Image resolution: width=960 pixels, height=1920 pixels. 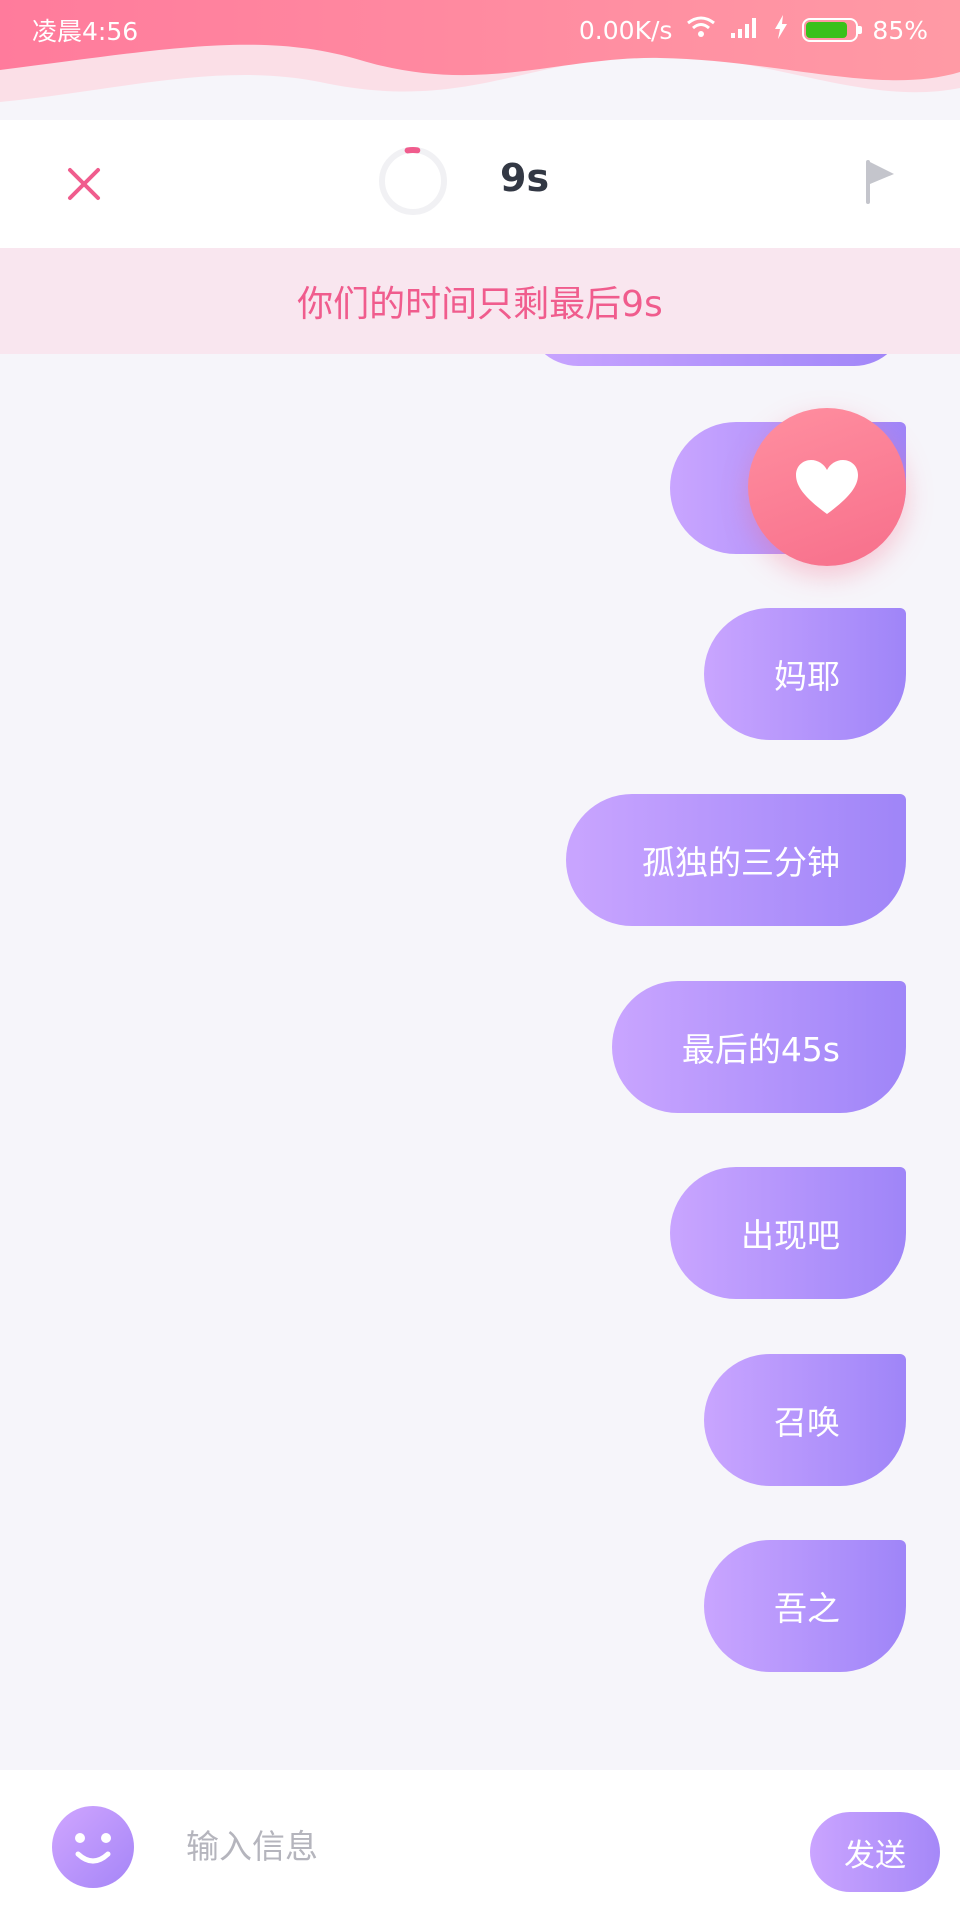 What do you see at coordinates (760, 1049) in the screenshot?
I see `message-text: 最后的45s` at bounding box center [760, 1049].